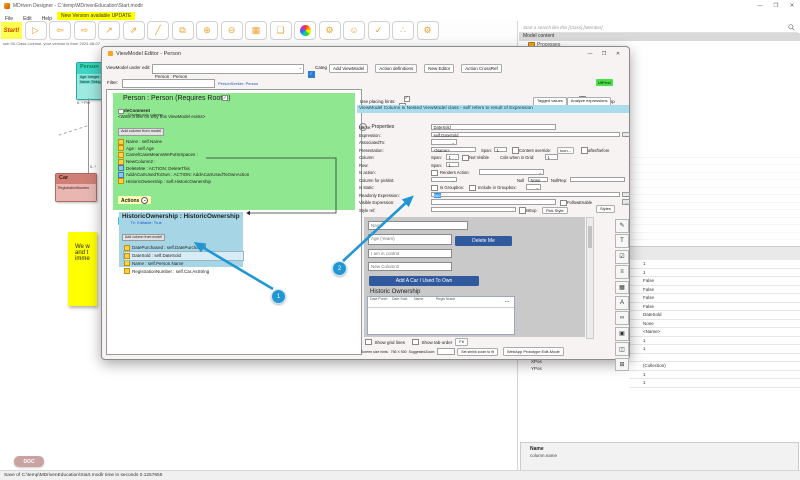  Describe the element at coordinates (792, 6) in the screenshot. I see `close-button: ✕` at that location.